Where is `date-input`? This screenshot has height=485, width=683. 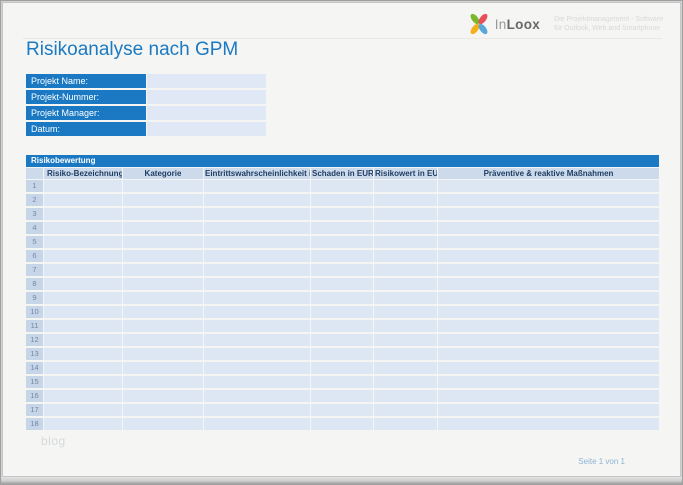 date-input is located at coordinates (206, 129).